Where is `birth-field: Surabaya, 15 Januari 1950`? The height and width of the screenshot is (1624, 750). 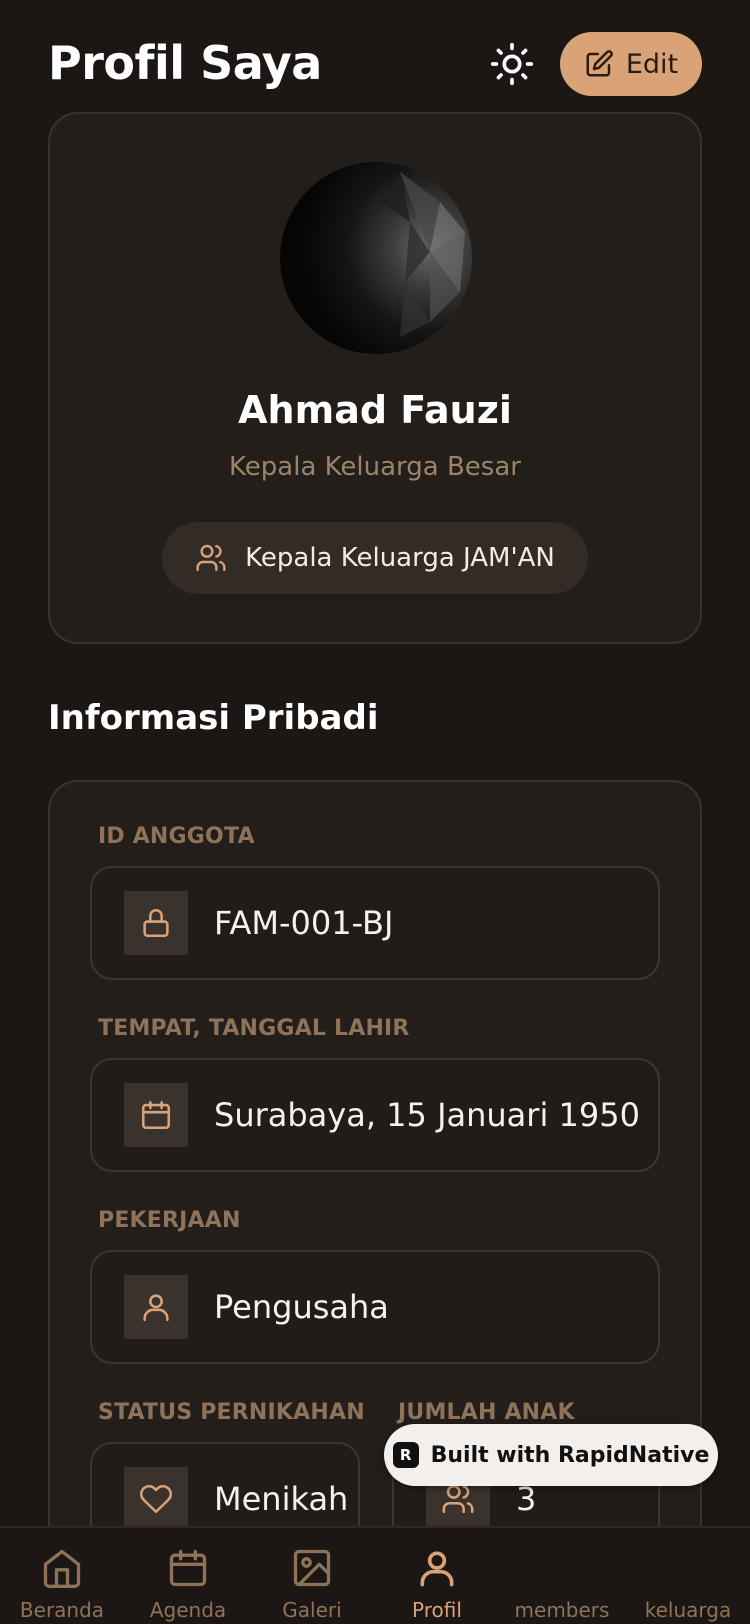
birth-field: Surabaya, 15 Januari 1950 is located at coordinates (375, 1115).